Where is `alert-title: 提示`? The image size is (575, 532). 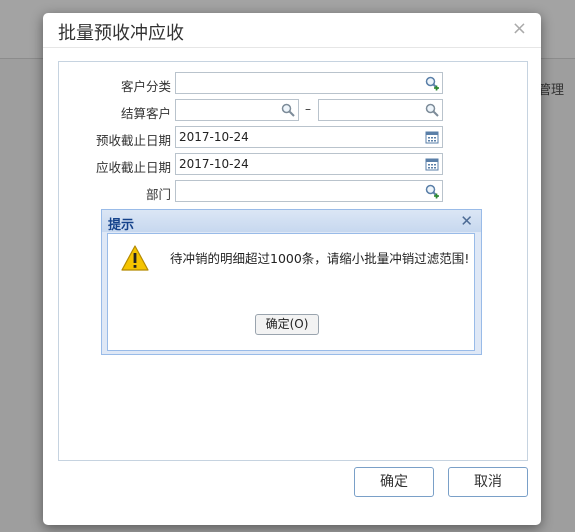 alert-title: 提示 is located at coordinates (121, 225).